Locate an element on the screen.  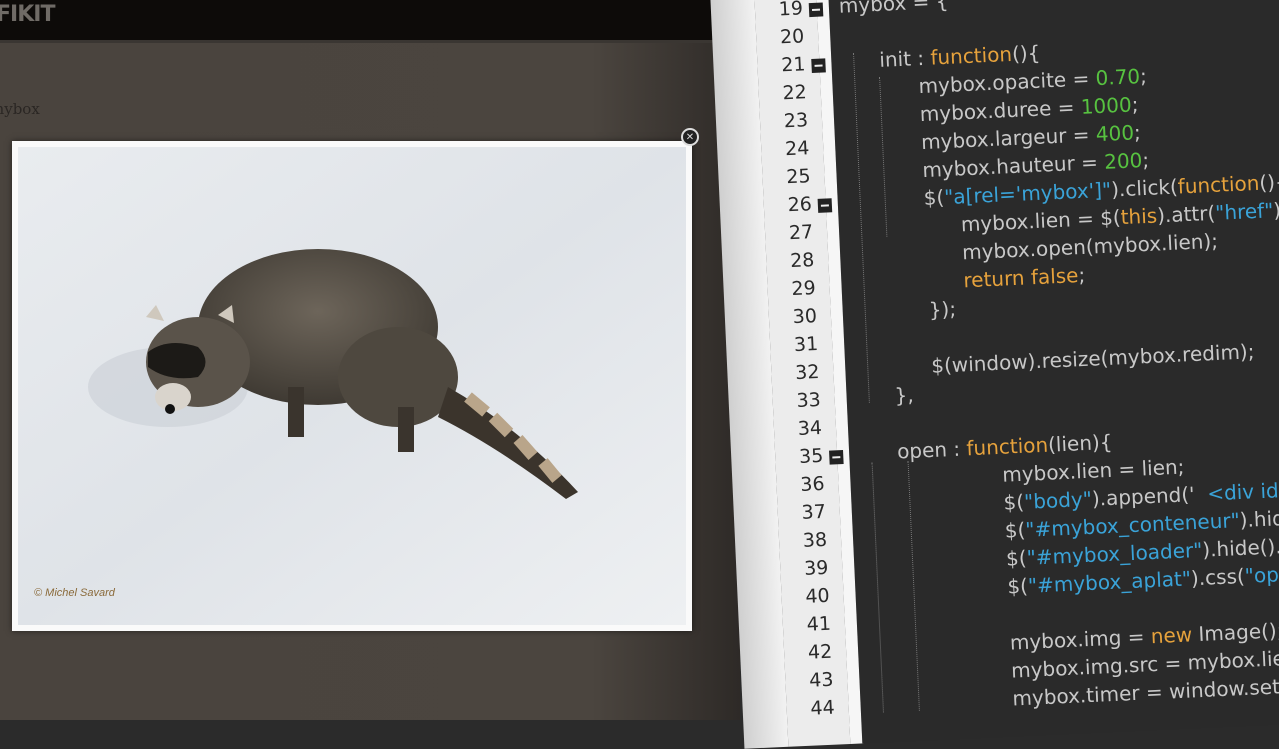
line-number: 40 is located at coordinates (817, 596).